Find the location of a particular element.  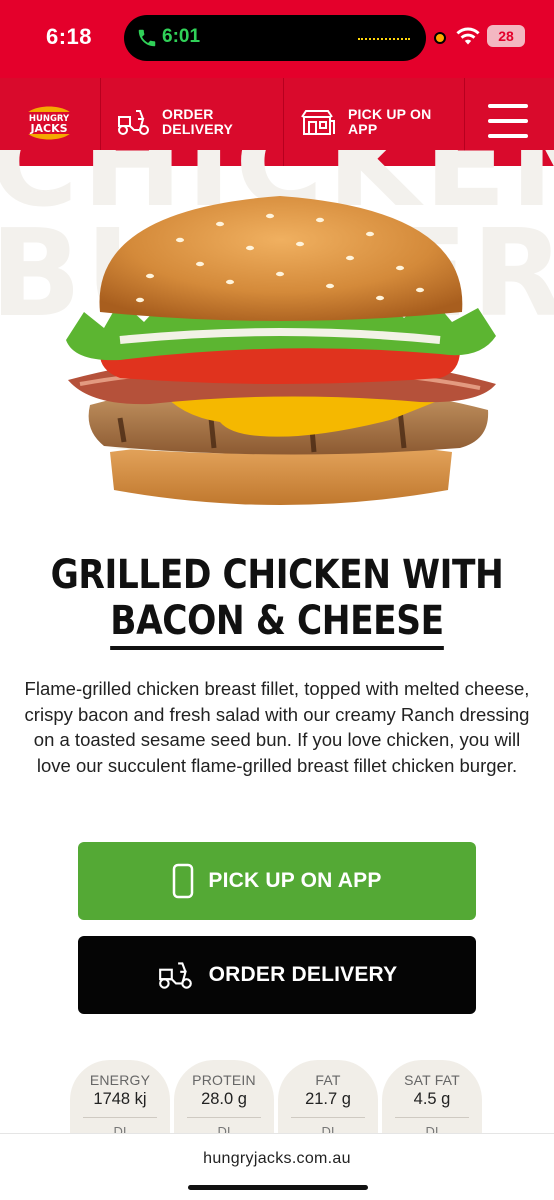

product-title-line-2: BACON & CHEESE is located at coordinates (277, 624).